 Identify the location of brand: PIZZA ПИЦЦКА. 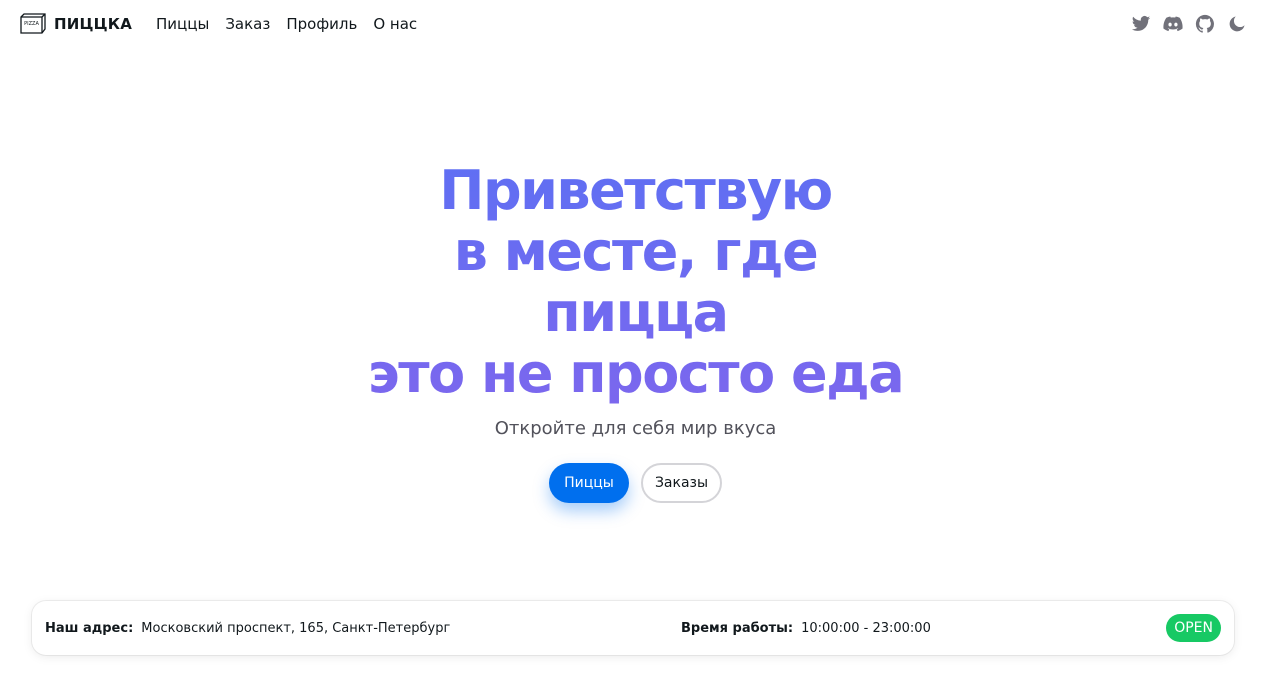
(75, 23).